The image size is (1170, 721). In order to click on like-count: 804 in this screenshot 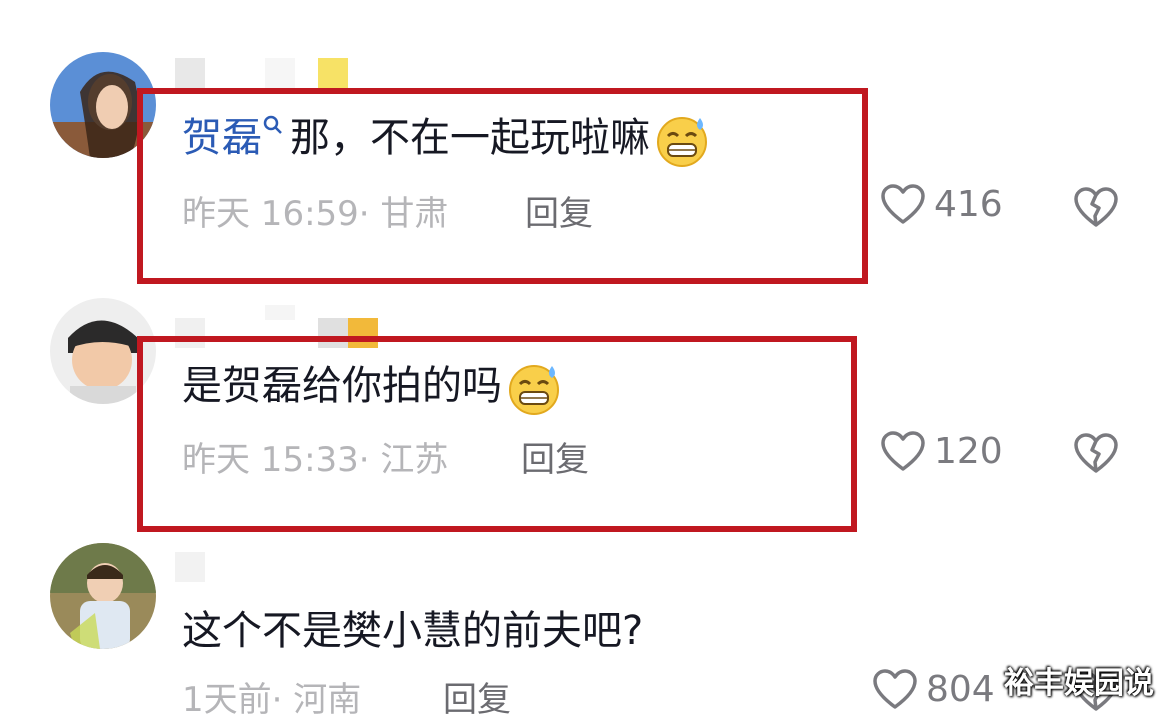, I will do `click(960, 689)`.